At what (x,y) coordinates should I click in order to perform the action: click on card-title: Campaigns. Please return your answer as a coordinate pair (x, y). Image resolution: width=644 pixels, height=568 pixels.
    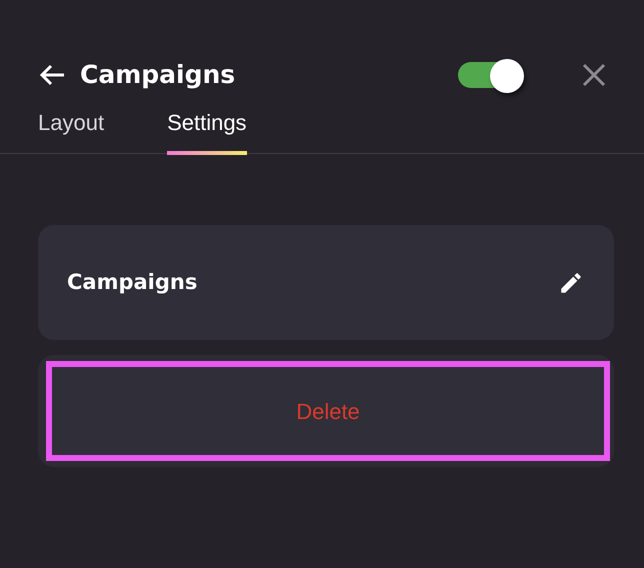
    Looking at the image, I should click on (132, 282).